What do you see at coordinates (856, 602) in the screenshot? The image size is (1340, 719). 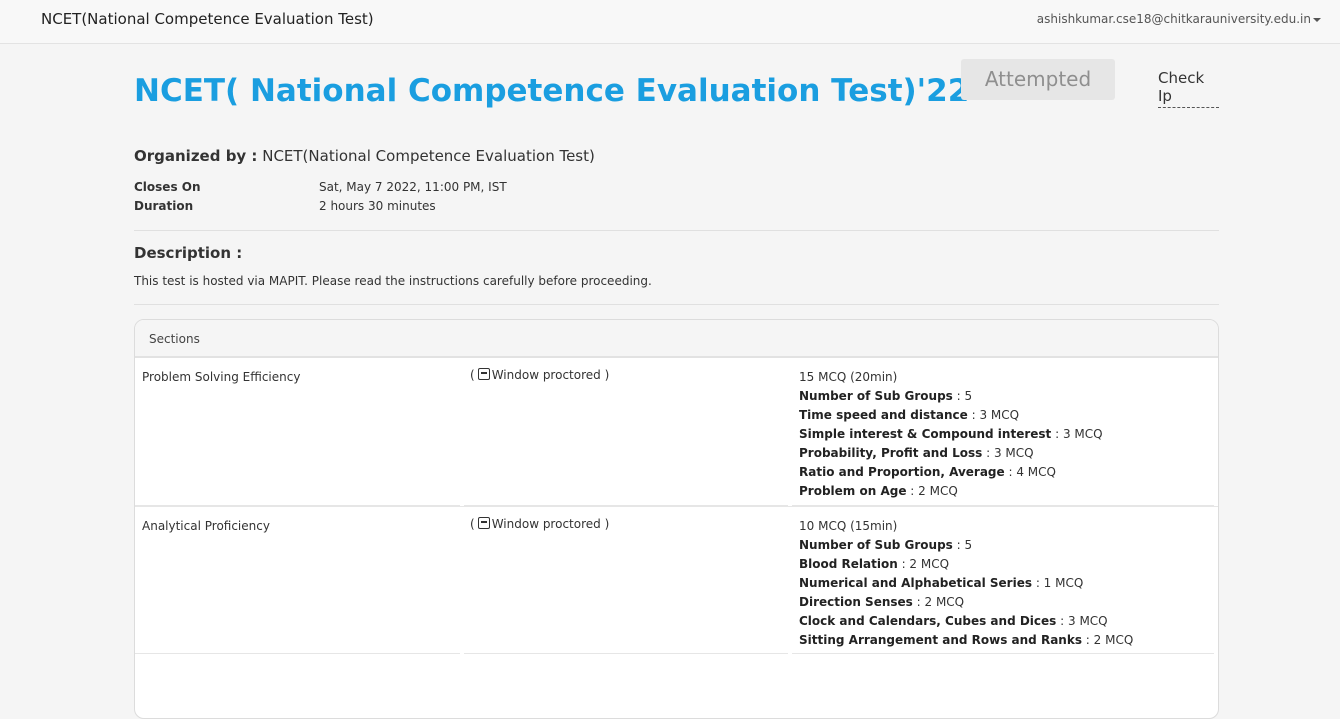 I see `subgroup-label: Direction Senses` at bounding box center [856, 602].